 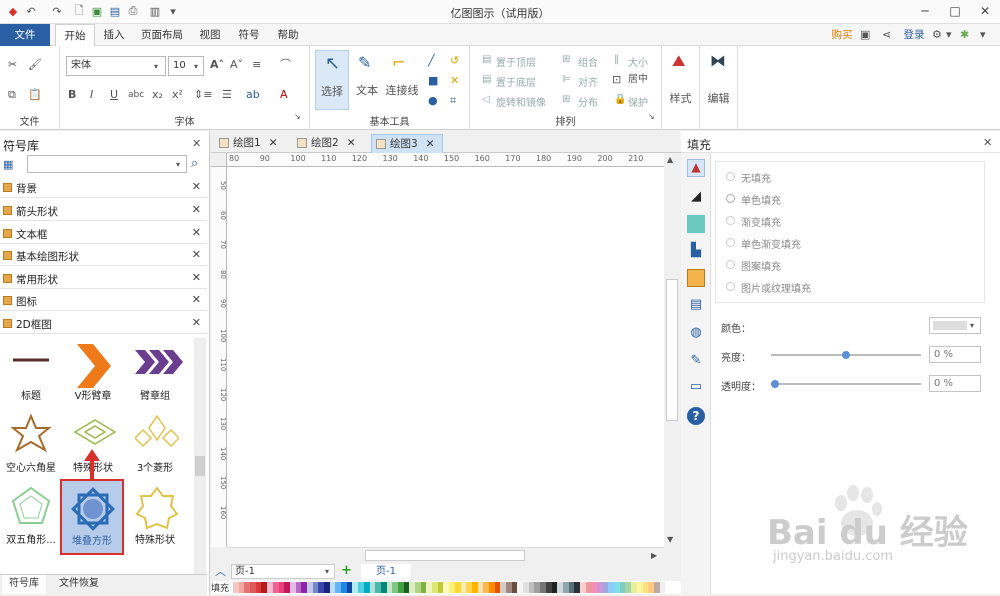 I want to click on bold-icon: B, so click(x=72, y=95).